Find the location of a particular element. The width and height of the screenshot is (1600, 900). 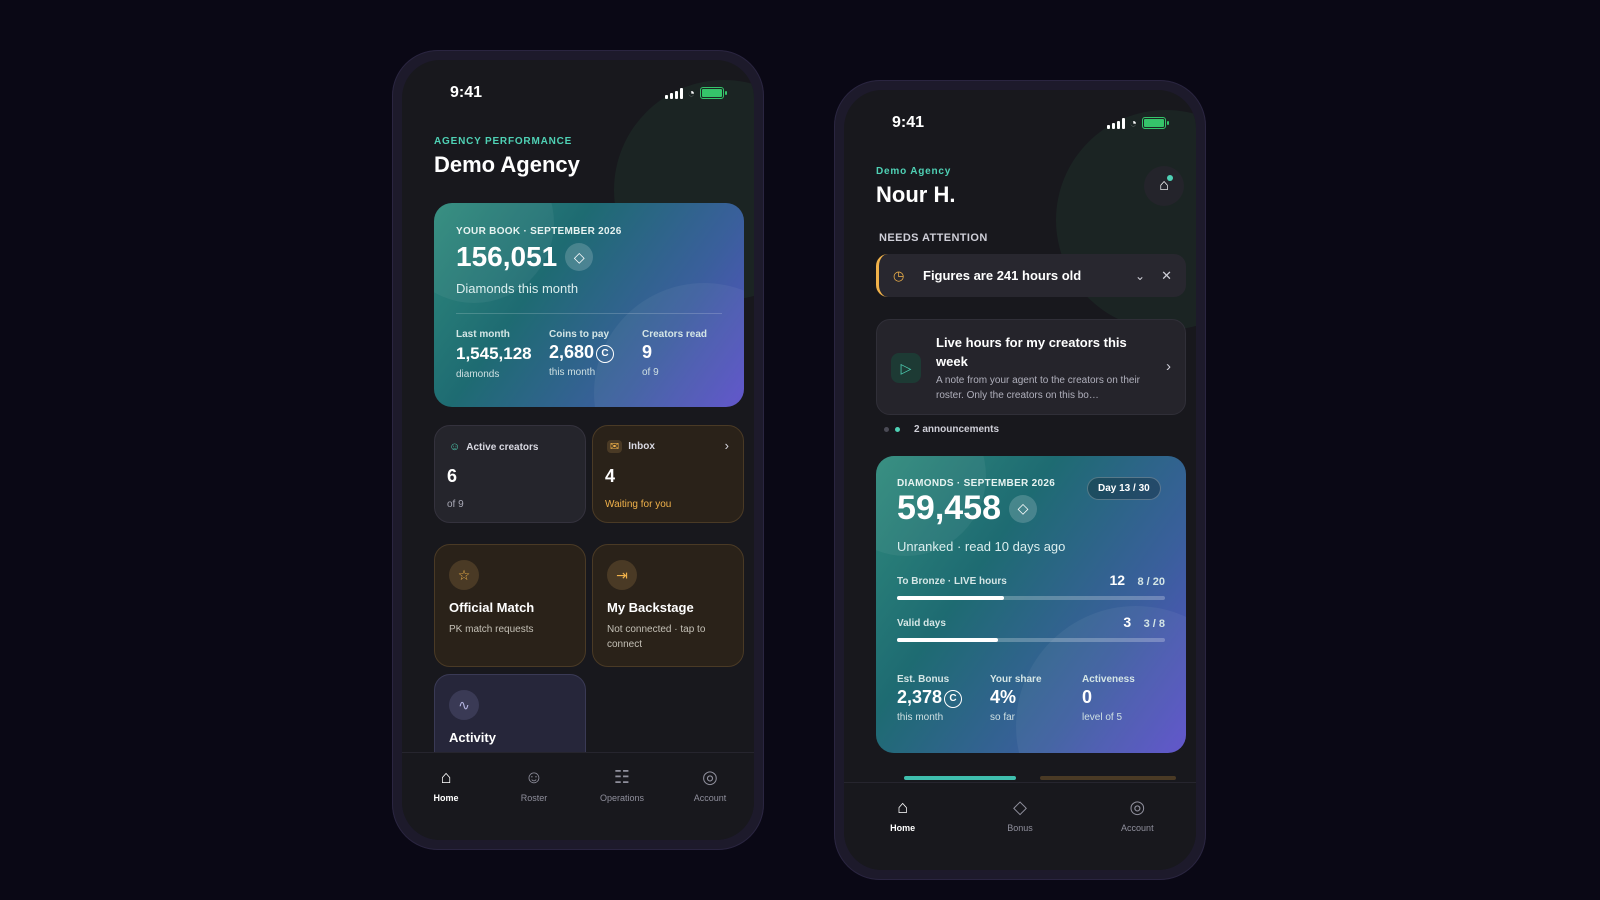

pager-dot-active is located at coordinates (897, 429).